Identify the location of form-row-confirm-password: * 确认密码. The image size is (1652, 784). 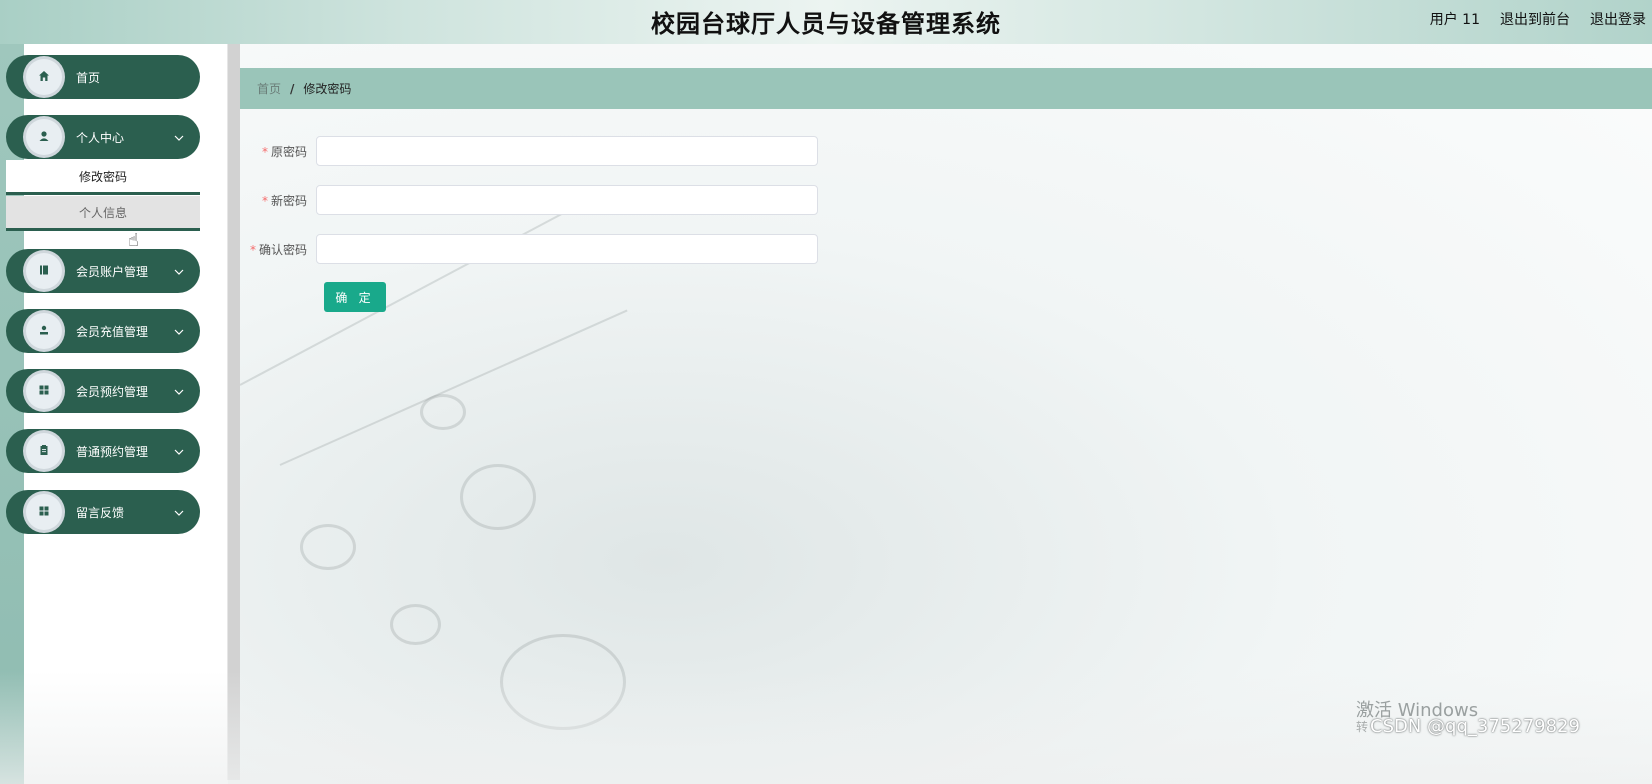
(540, 249).